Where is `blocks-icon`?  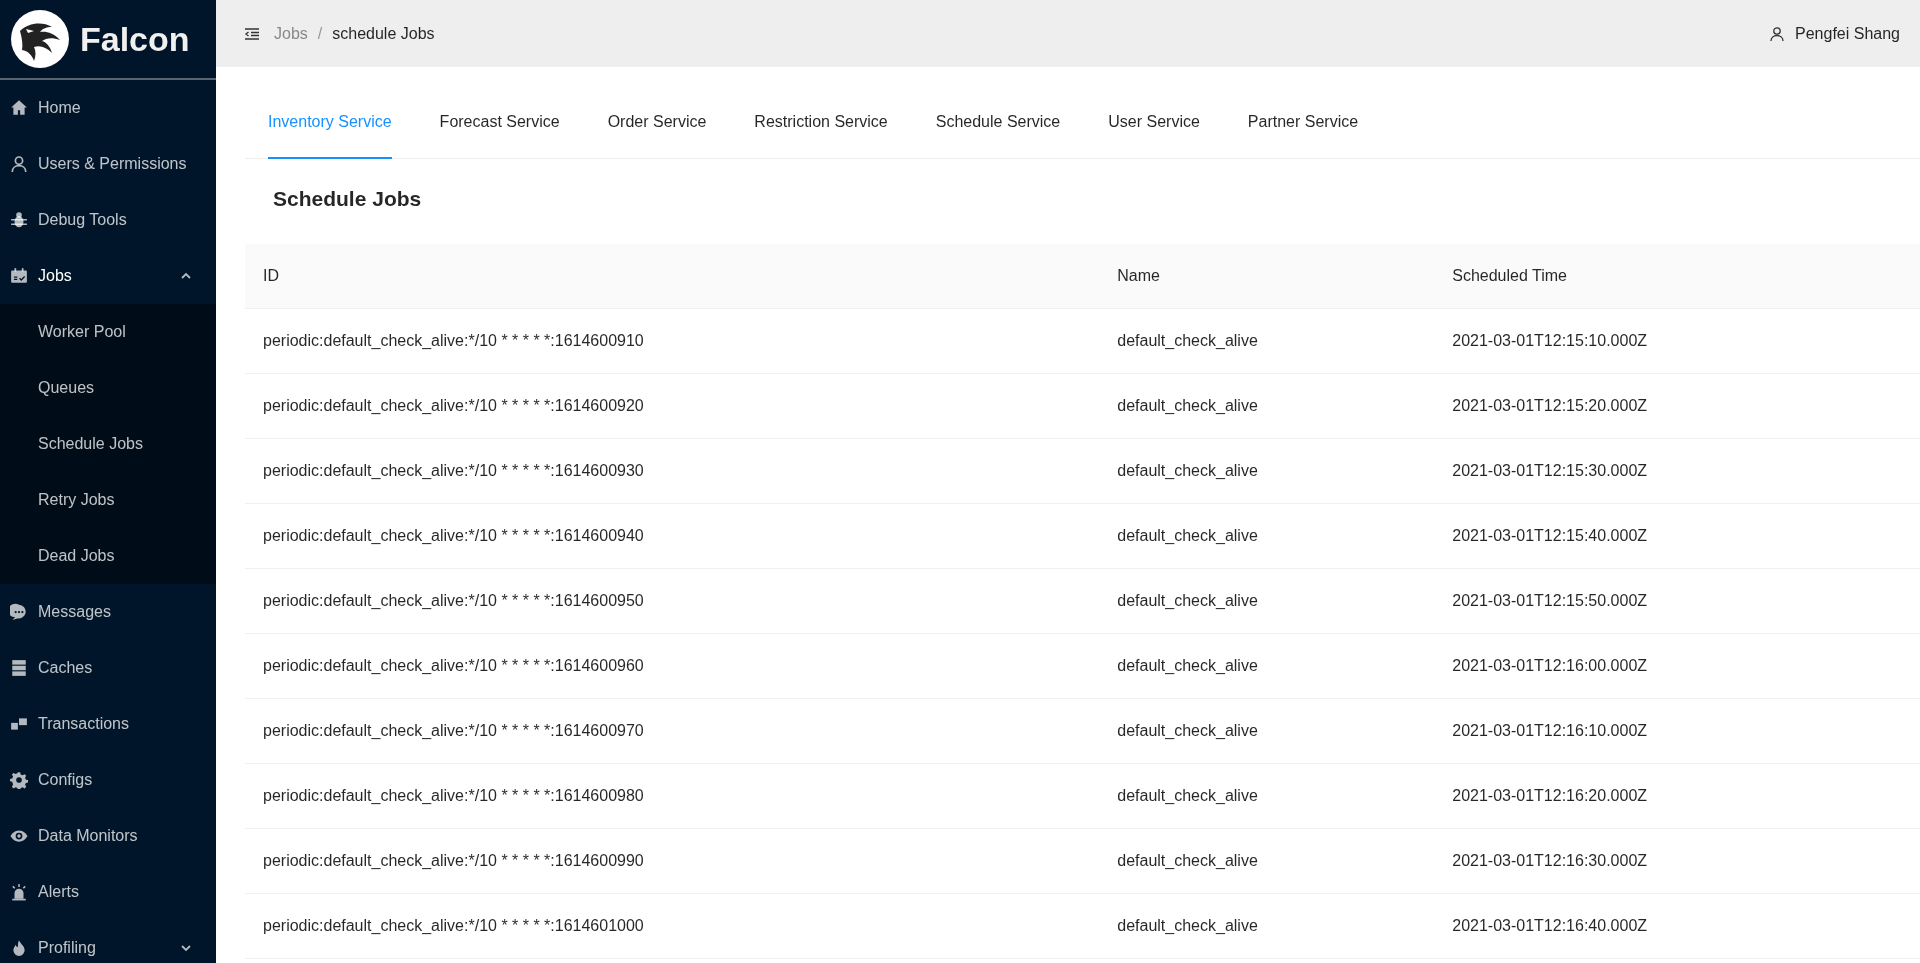
blocks-icon is located at coordinates (19, 724).